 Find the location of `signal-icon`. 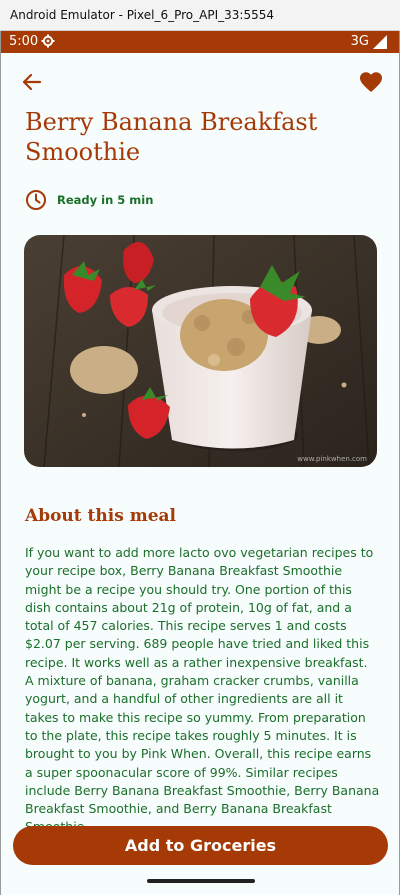

signal-icon is located at coordinates (380, 42).